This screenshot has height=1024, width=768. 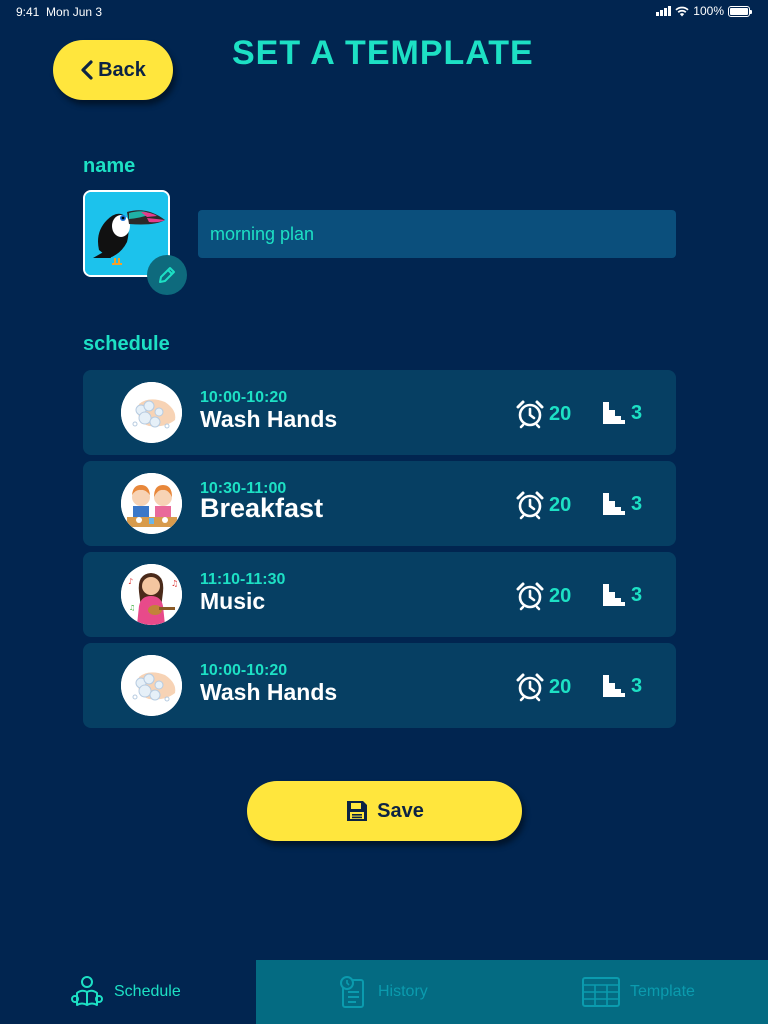 I want to click on date-text: Mon Jun 3, so click(x=74, y=12).